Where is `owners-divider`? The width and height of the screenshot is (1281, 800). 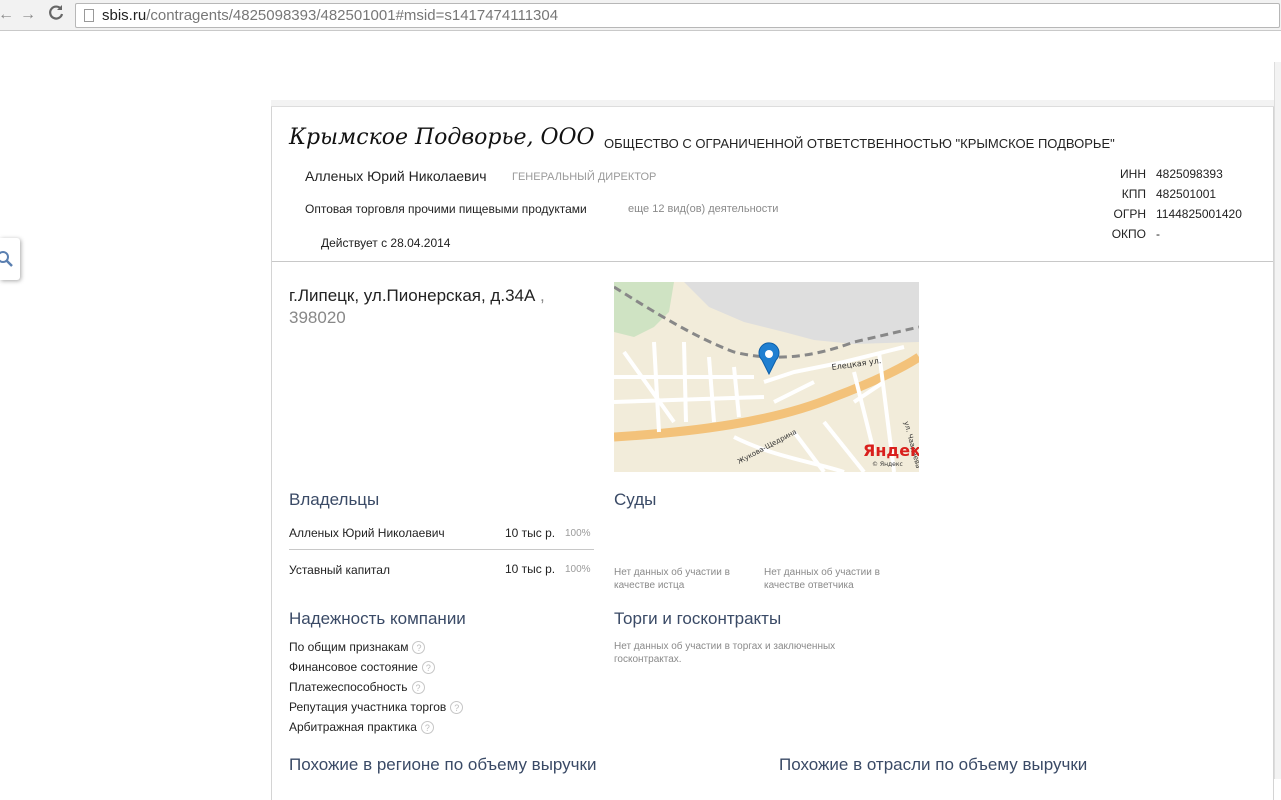
owners-divider is located at coordinates (441, 549).